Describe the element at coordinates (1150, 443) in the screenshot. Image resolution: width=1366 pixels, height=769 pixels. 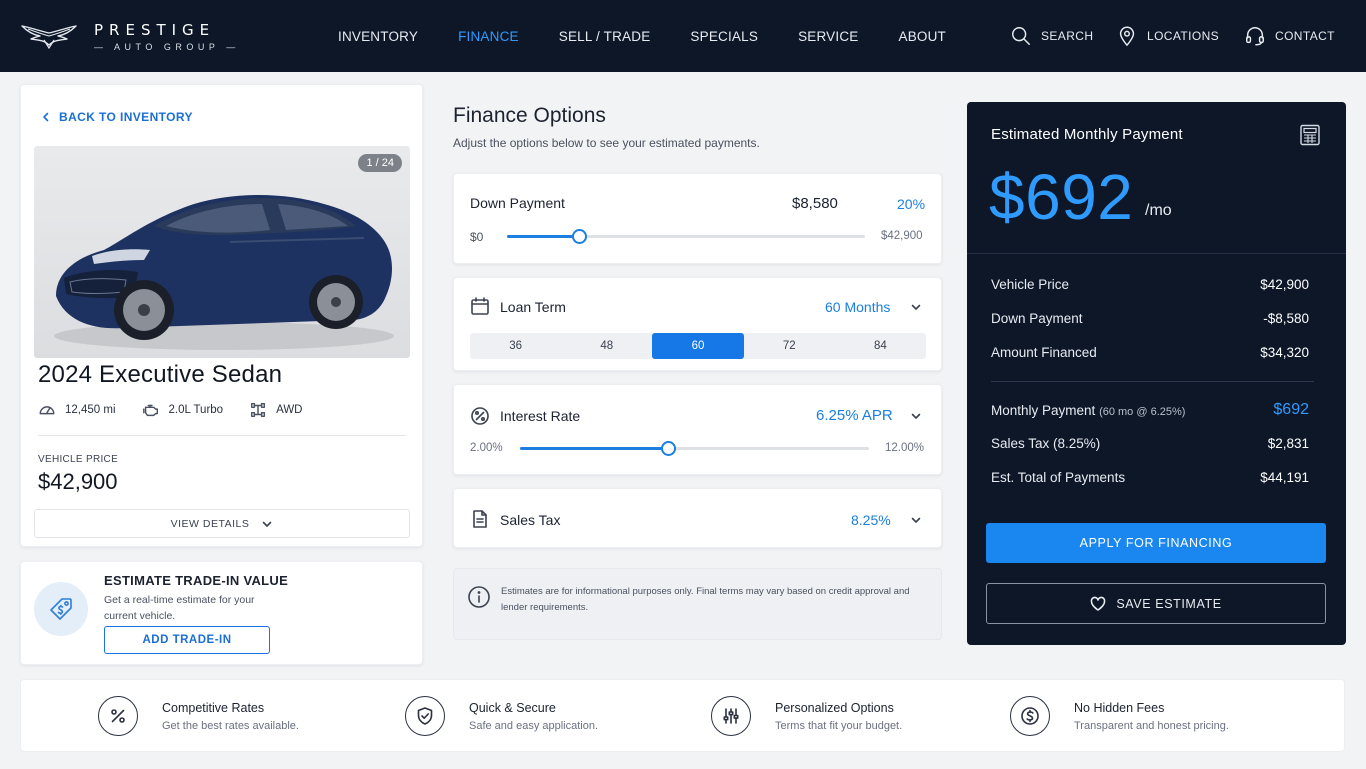
I see `row-sales-tax: Sales Tax (8.25%) $2,831` at that location.